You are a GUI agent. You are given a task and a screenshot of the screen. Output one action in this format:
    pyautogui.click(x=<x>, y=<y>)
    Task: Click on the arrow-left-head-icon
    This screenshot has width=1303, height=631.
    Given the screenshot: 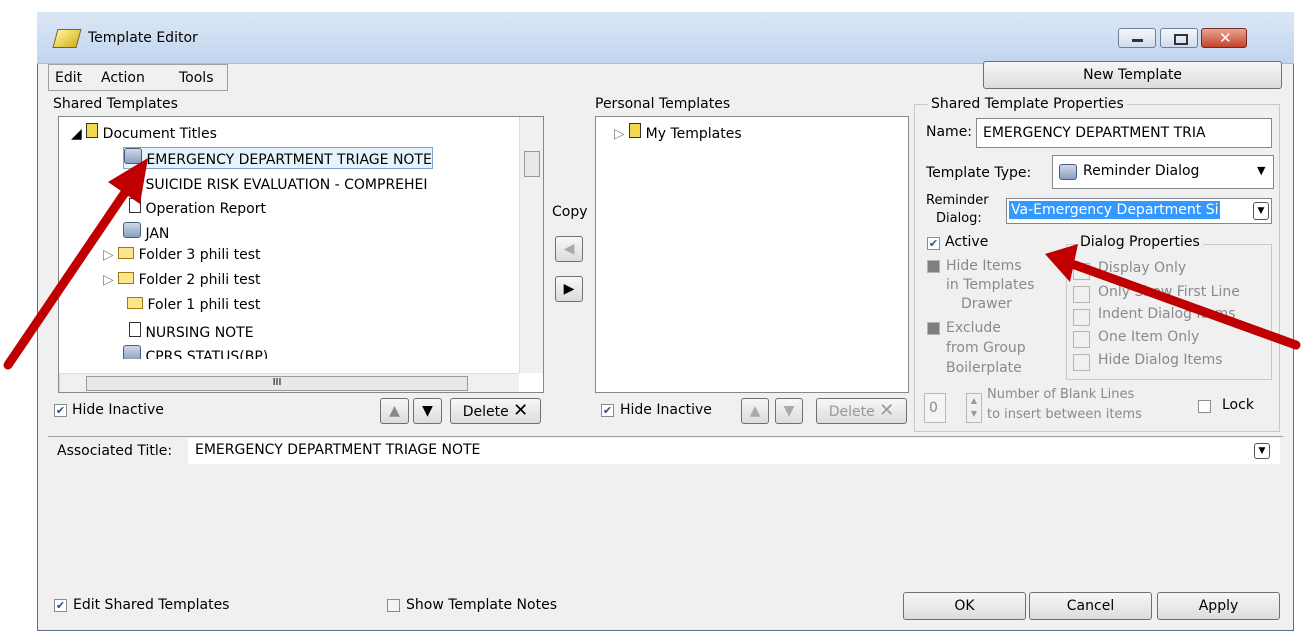 What is the action you would take?
    pyautogui.click(x=128, y=181)
    